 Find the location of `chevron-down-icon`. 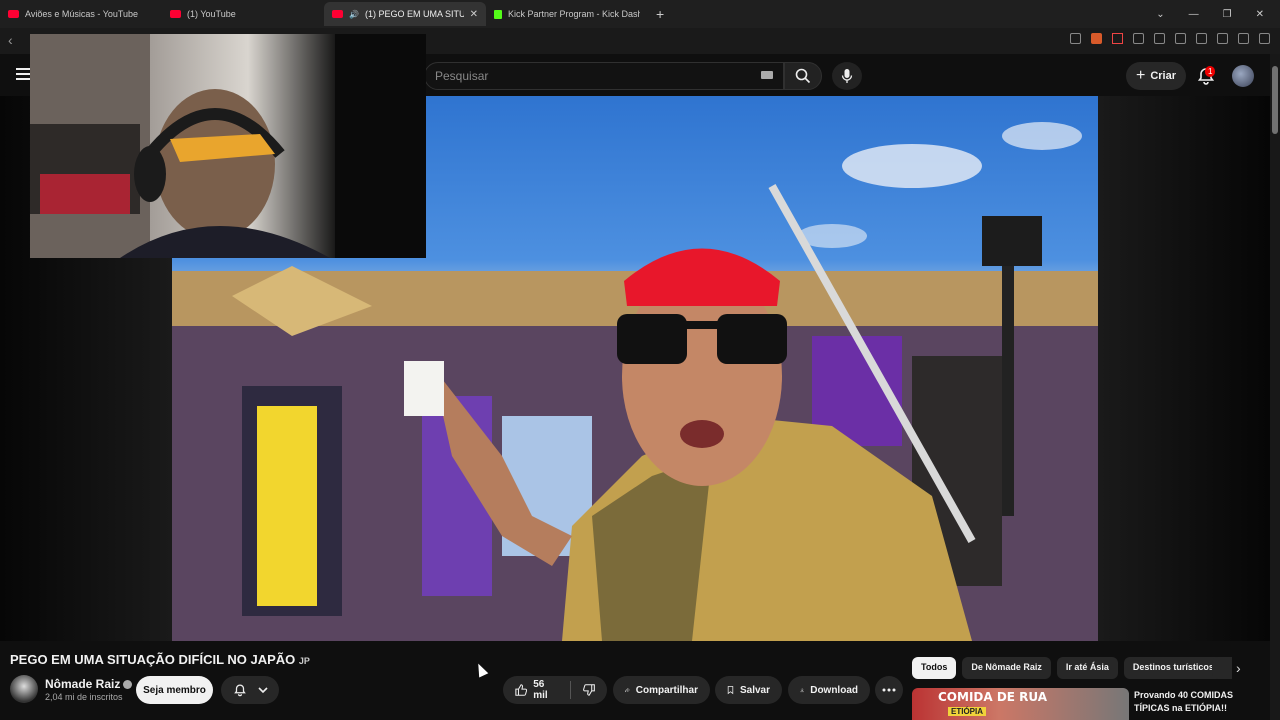

chevron-down-icon is located at coordinates (262, 690).